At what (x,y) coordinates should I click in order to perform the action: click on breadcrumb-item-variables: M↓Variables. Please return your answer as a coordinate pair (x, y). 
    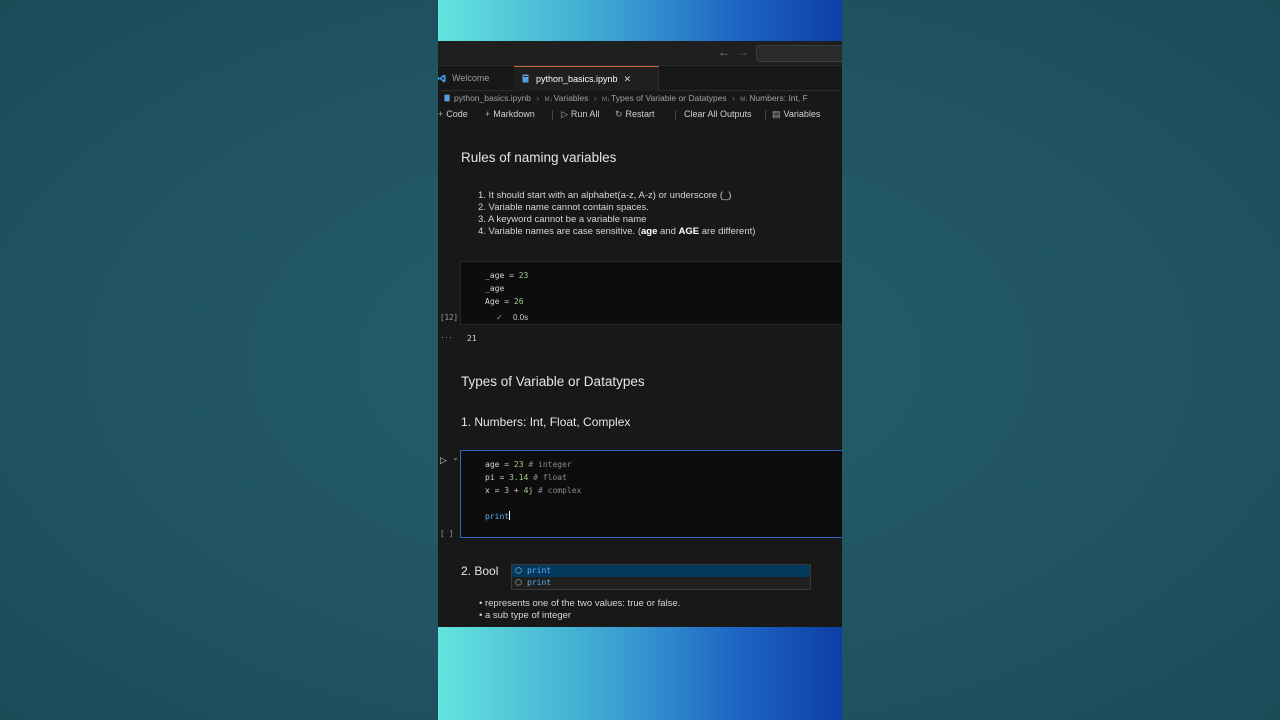
    Looking at the image, I should click on (567, 98).